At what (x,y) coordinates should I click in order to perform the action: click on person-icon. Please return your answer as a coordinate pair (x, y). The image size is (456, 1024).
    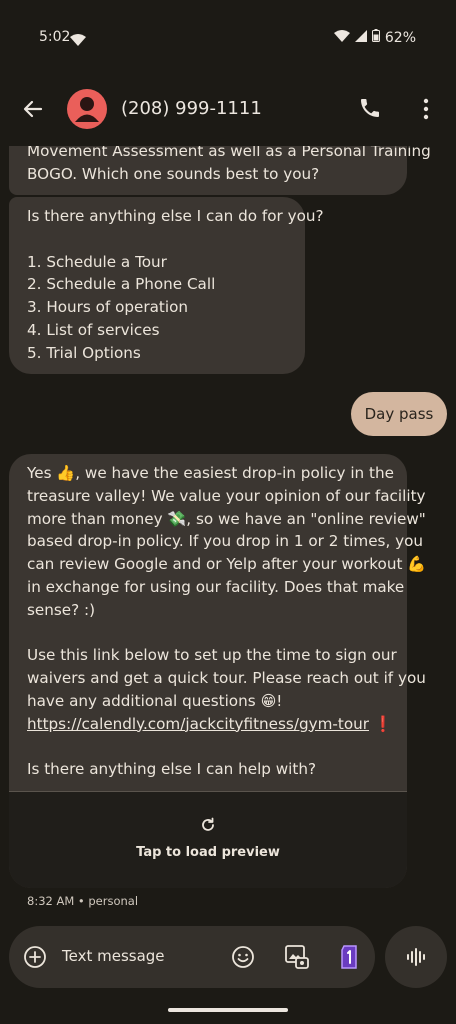
    Looking at the image, I should click on (87, 109).